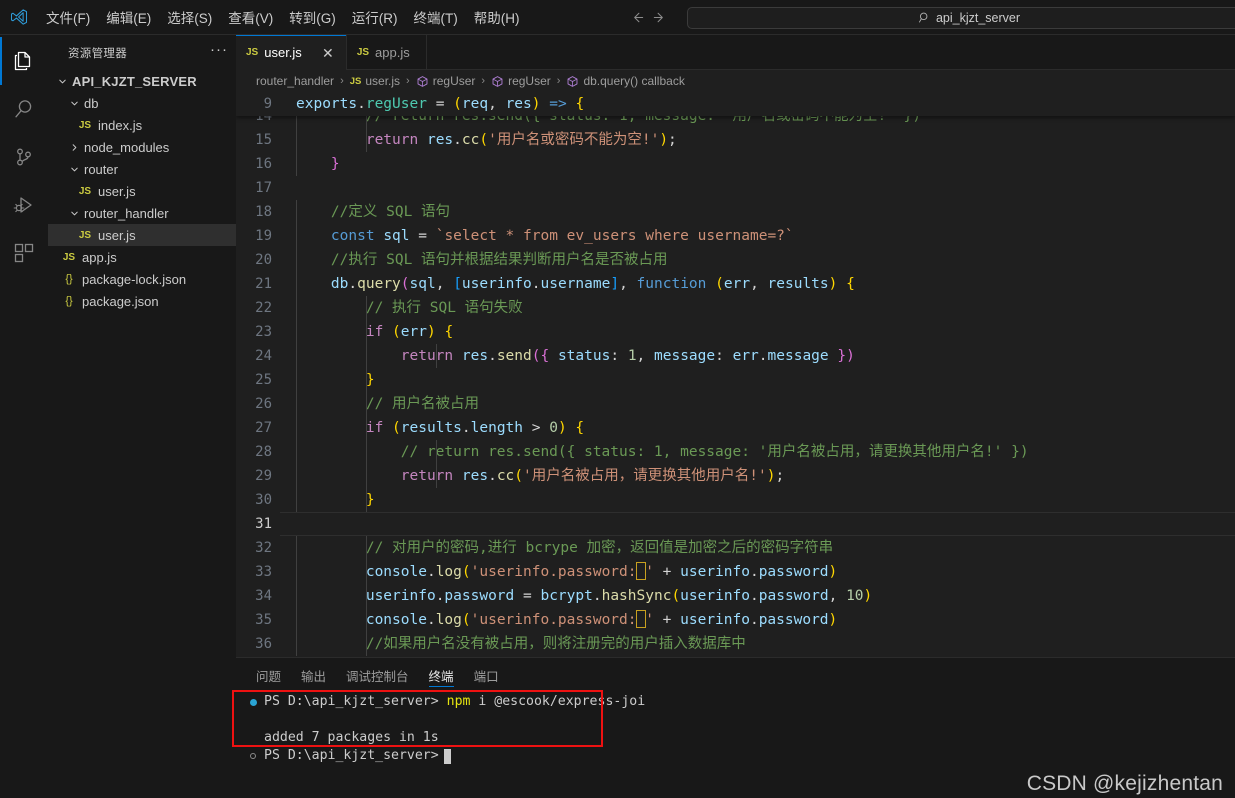 This screenshot has width=1235, height=798. Describe the element at coordinates (142, 257) in the screenshot. I see `tree-item-app-js: JS app.js` at that location.